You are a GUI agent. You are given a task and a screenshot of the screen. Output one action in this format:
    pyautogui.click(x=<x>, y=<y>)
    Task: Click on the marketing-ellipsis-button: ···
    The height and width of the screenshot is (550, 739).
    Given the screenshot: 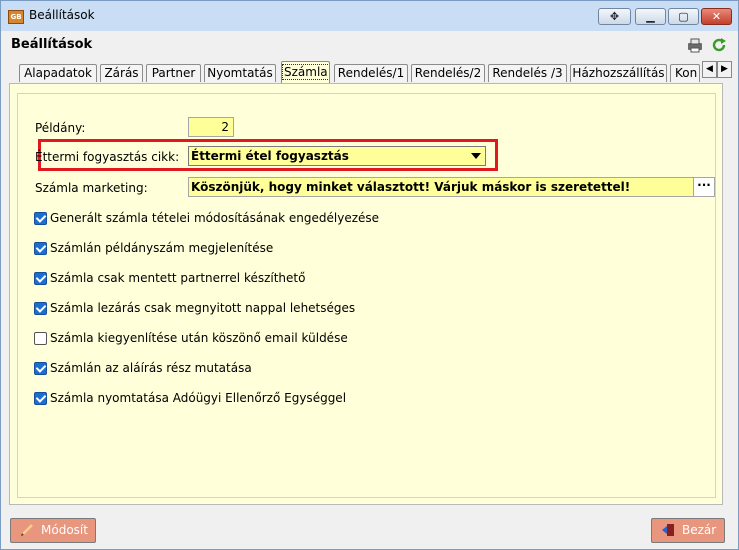 What is the action you would take?
    pyautogui.click(x=703, y=187)
    